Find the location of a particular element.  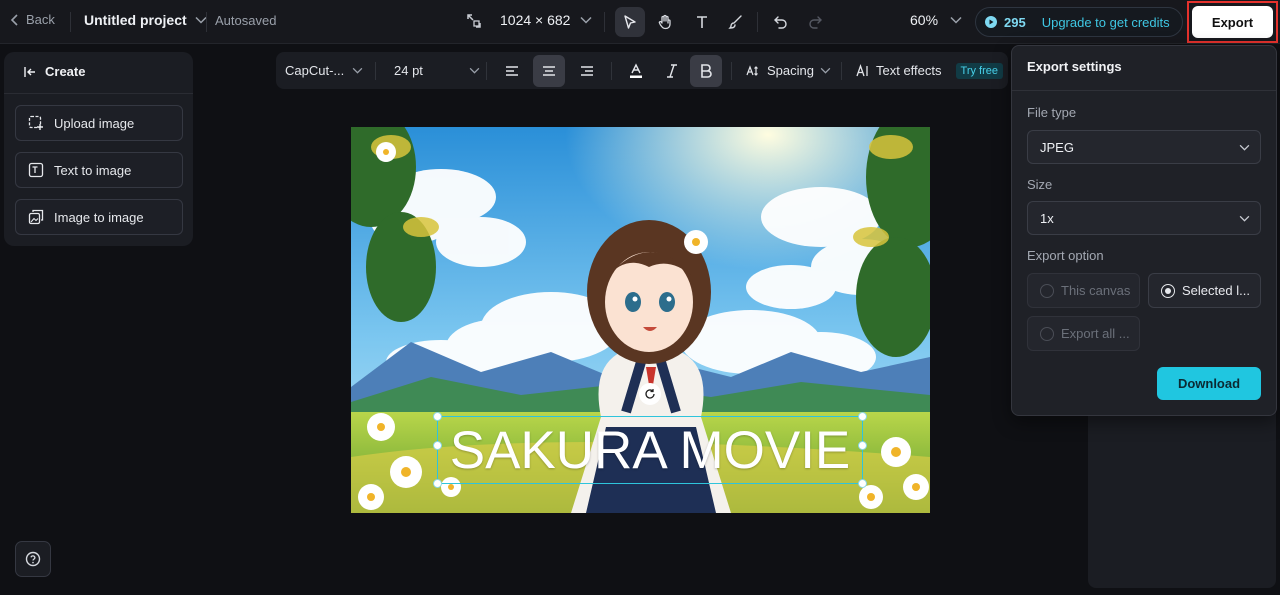

spacing-label: Spacing is located at coordinates (790, 70).